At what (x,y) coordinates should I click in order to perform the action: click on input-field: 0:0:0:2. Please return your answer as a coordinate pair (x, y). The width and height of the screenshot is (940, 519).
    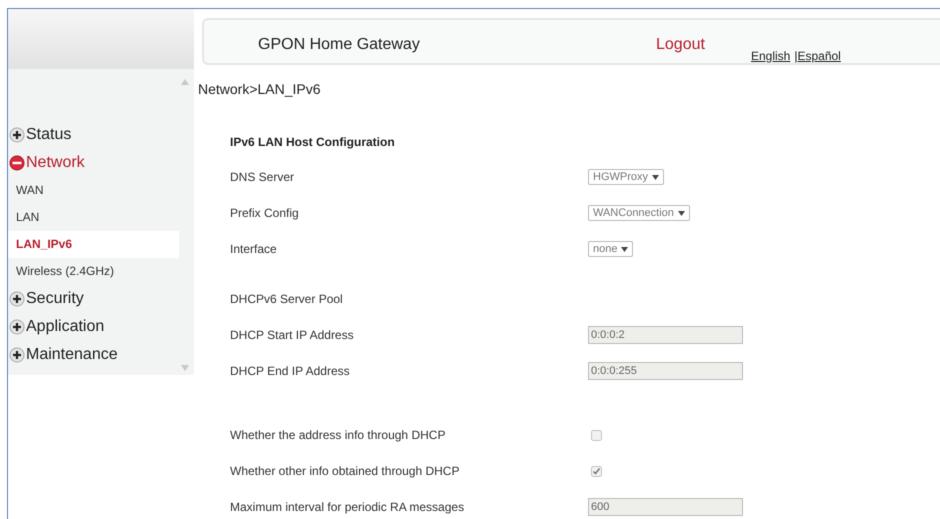
    Looking at the image, I should click on (665, 335).